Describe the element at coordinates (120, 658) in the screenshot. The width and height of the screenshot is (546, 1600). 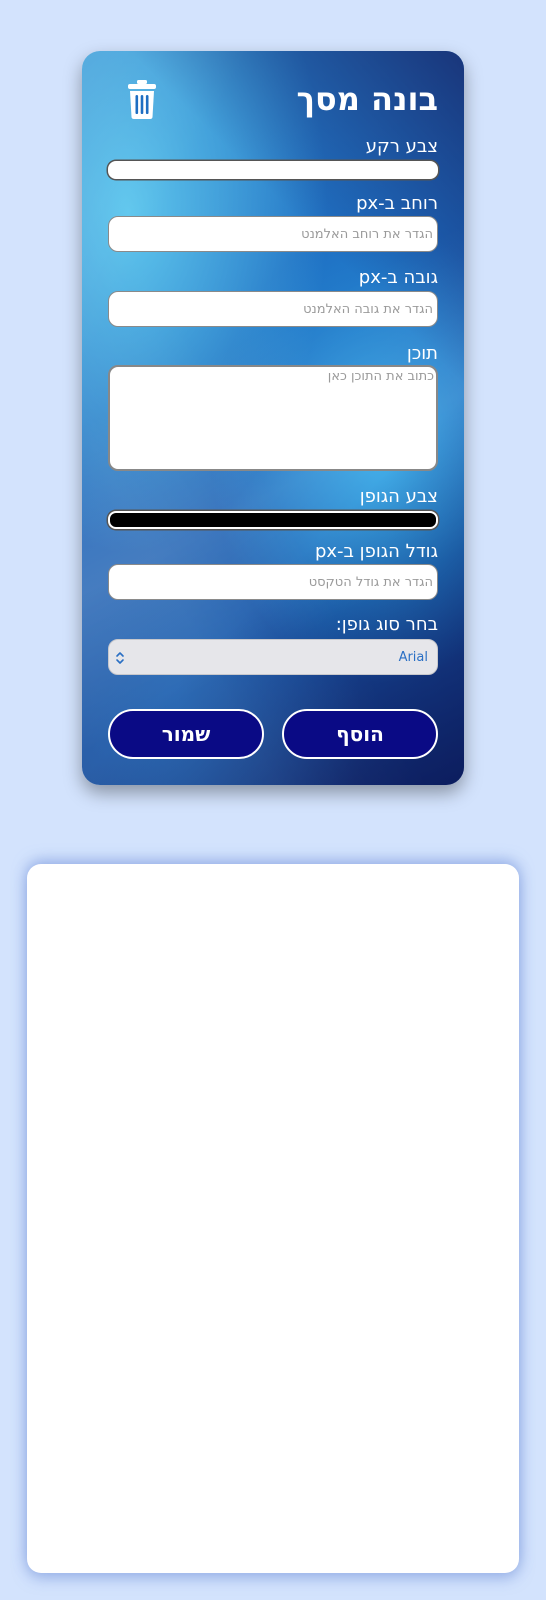
I see `chevron-up-down-icon` at that location.